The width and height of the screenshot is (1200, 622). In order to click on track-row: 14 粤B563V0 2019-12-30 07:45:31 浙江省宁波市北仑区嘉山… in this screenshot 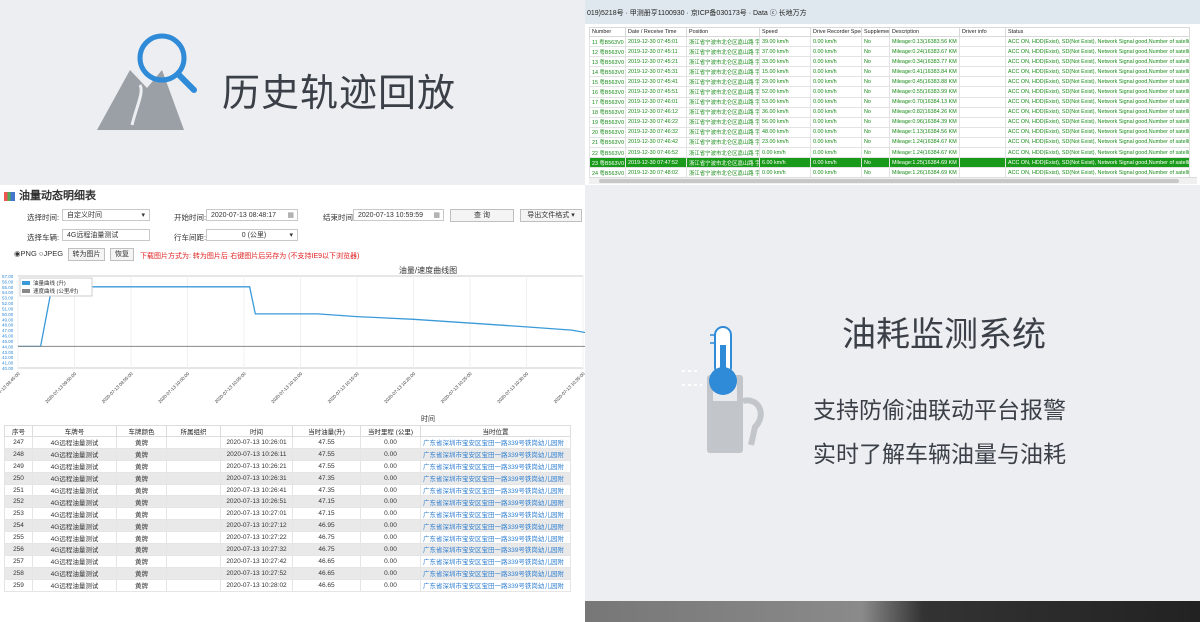, I will do `click(889, 72)`.